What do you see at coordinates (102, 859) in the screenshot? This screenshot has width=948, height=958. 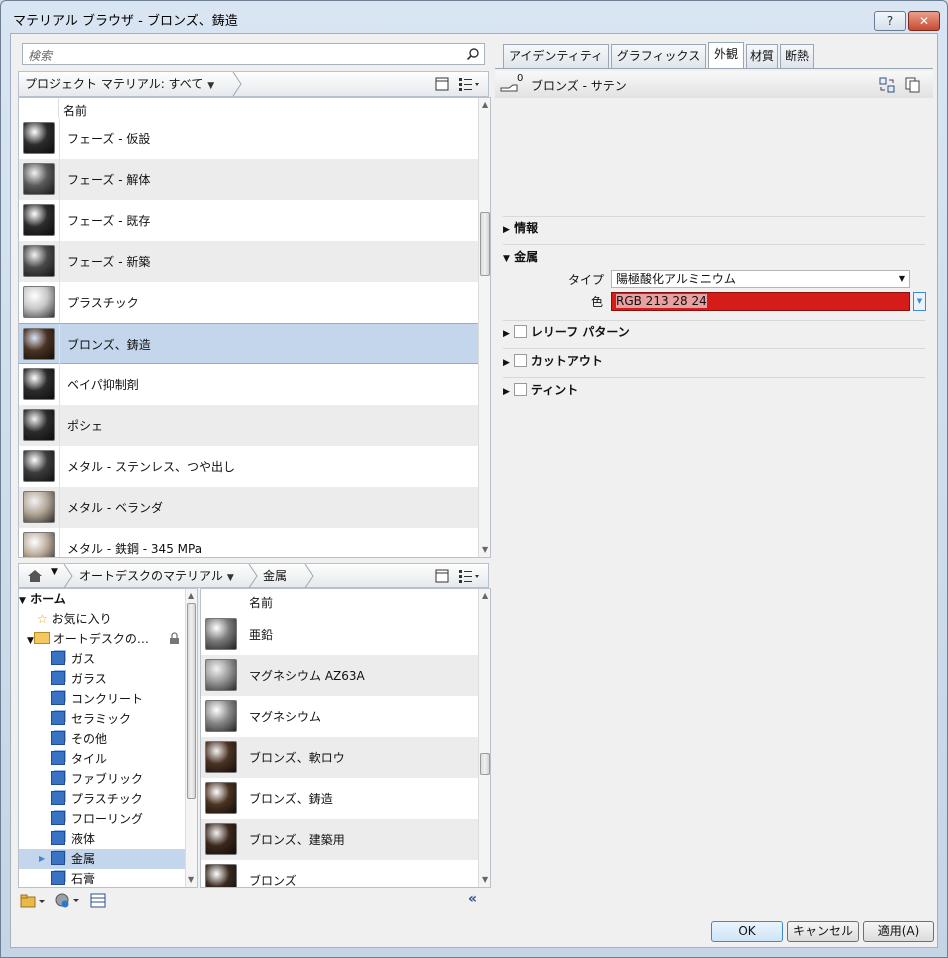 I see `tree-category: ▶ 金属` at bounding box center [102, 859].